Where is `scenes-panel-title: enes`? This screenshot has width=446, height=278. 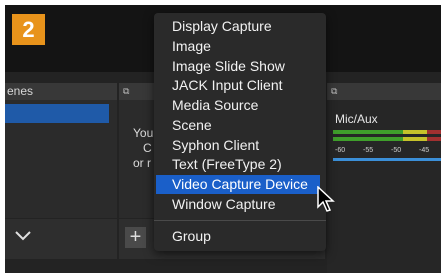
scenes-panel-title: enes is located at coordinates (20, 91).